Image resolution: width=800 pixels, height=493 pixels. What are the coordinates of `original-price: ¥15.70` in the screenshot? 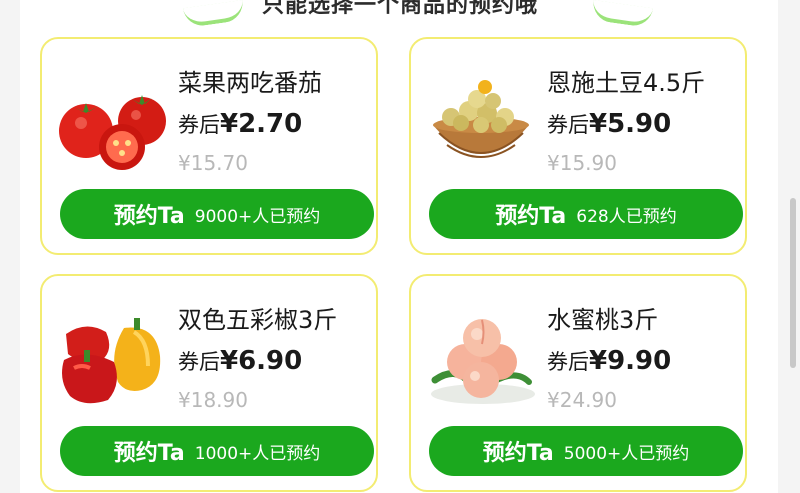 It's located at (213, 163).